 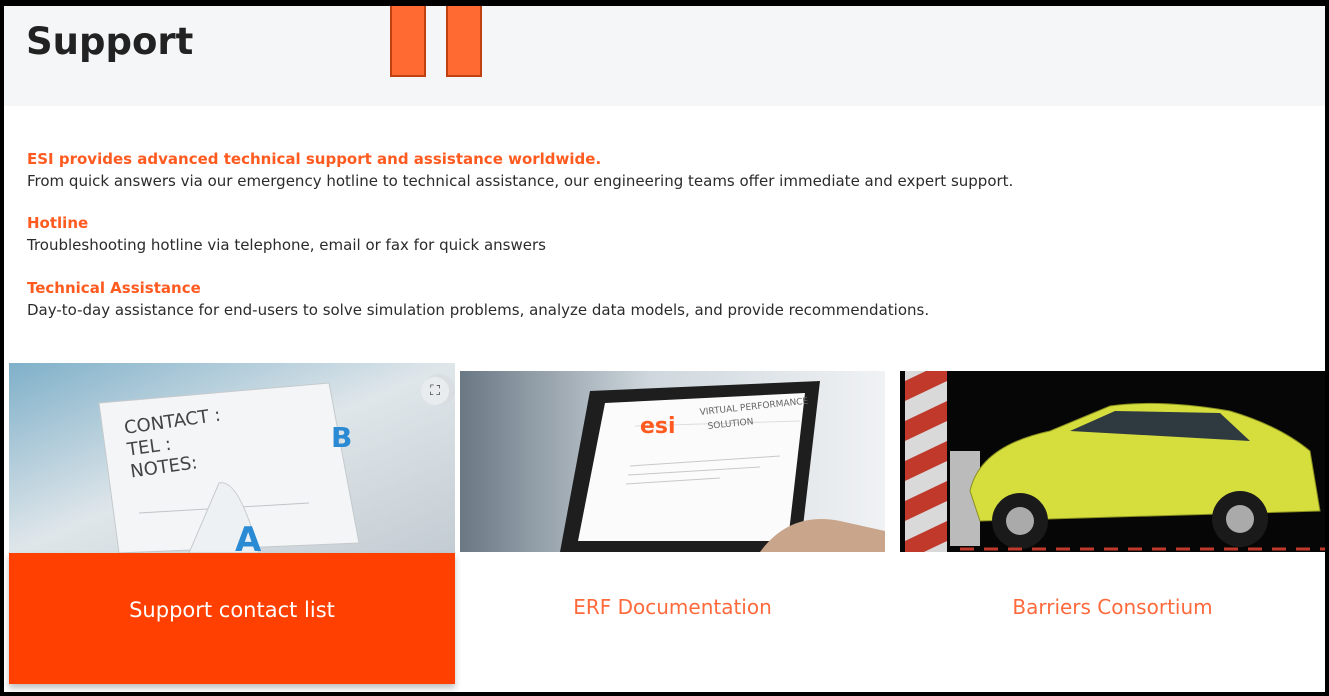 What do you see at coordinates (248, 536) in the screenshot?
I see `svg-text: A` at bounding box center [248, 536].